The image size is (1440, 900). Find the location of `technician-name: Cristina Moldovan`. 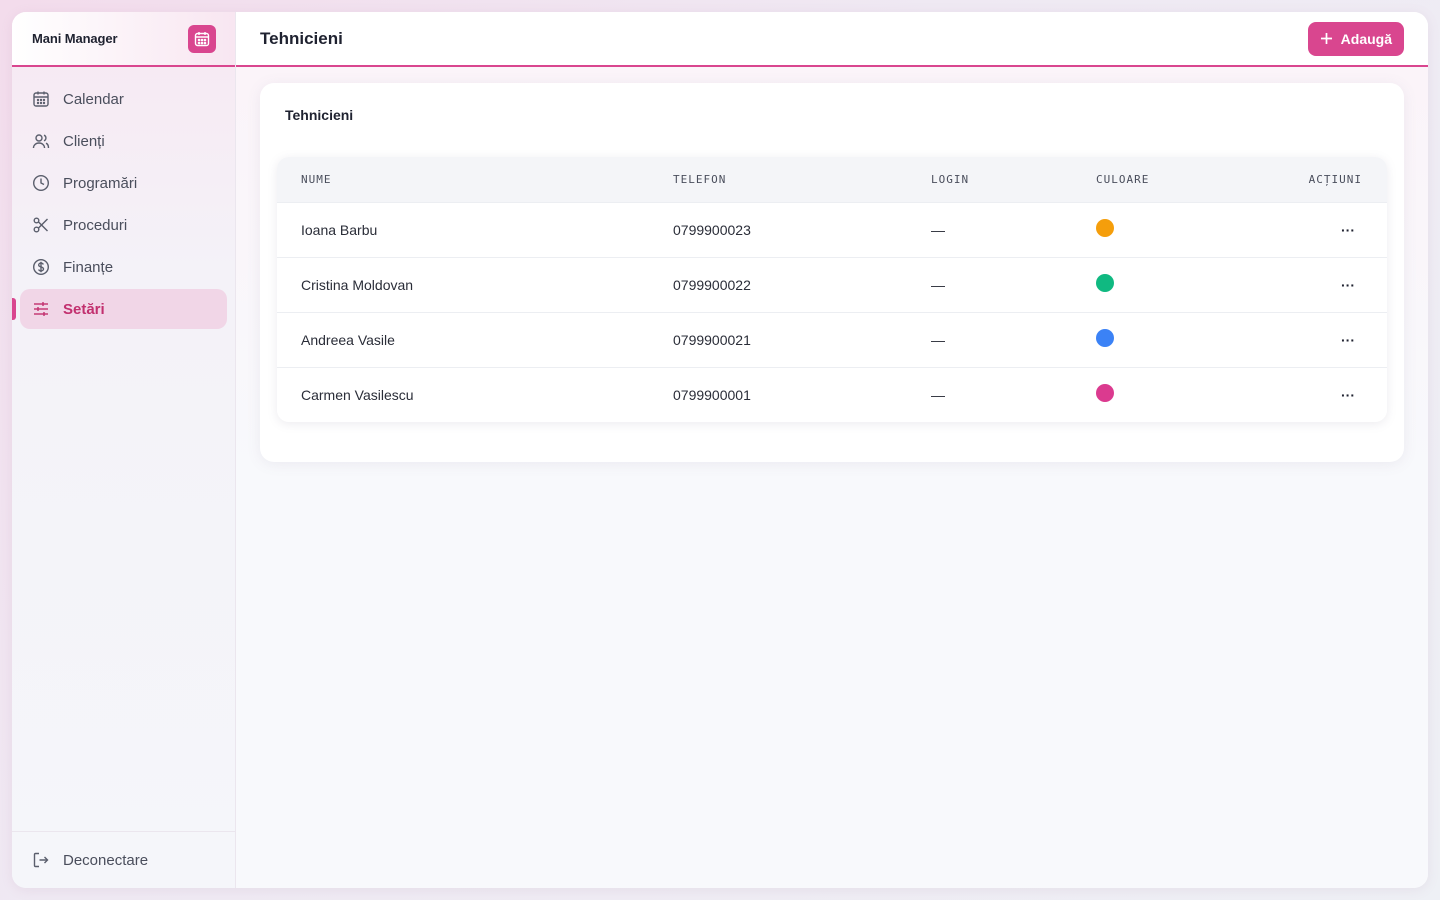

technician-name: Cristina Moldovan is located at coordinates (463, 284).